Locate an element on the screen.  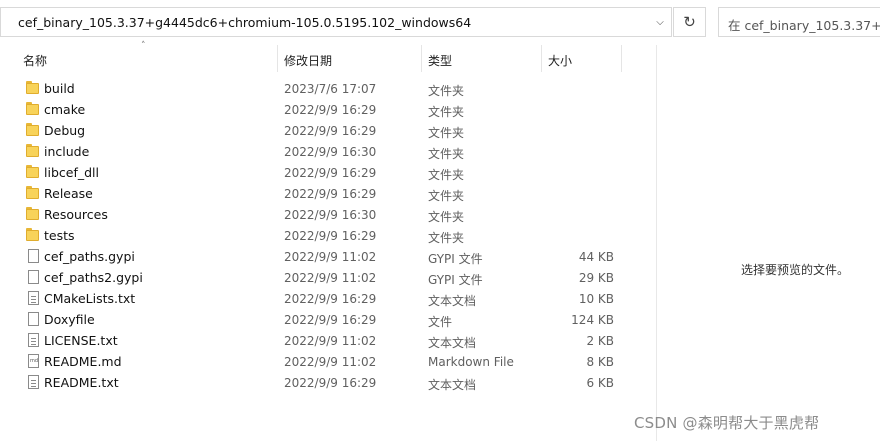
file-row: README.md 2022/9/9 11:02 Markdown File 8 KB is located at coordinates (328, 361).